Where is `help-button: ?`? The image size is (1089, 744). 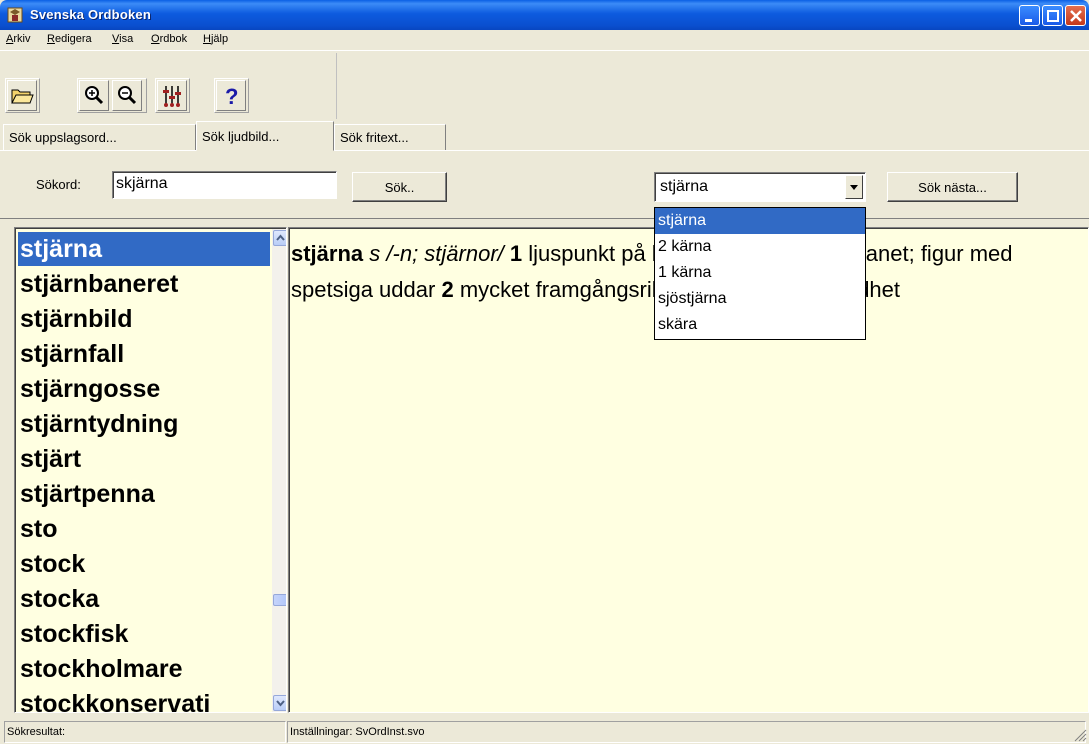 help-button: ? is located at coordinates (231, 95).